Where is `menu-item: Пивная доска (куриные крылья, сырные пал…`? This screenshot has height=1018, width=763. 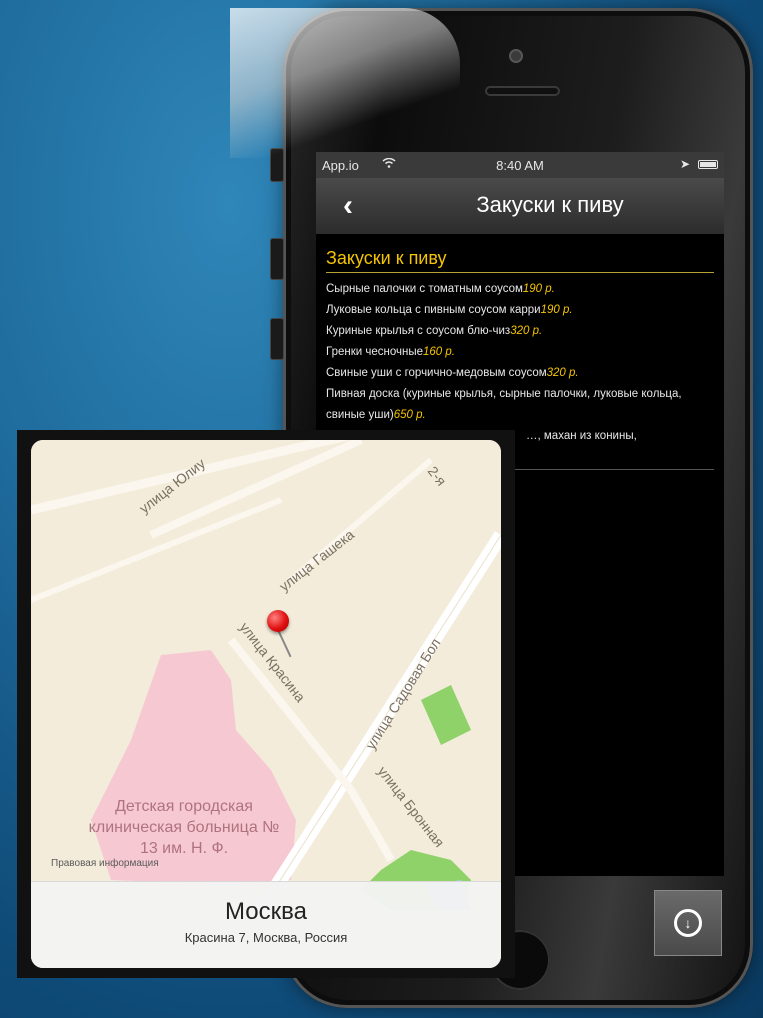 menu-item: Пивная доска (куриные крылья, сырные пал… is located at coordinates (504, 404).